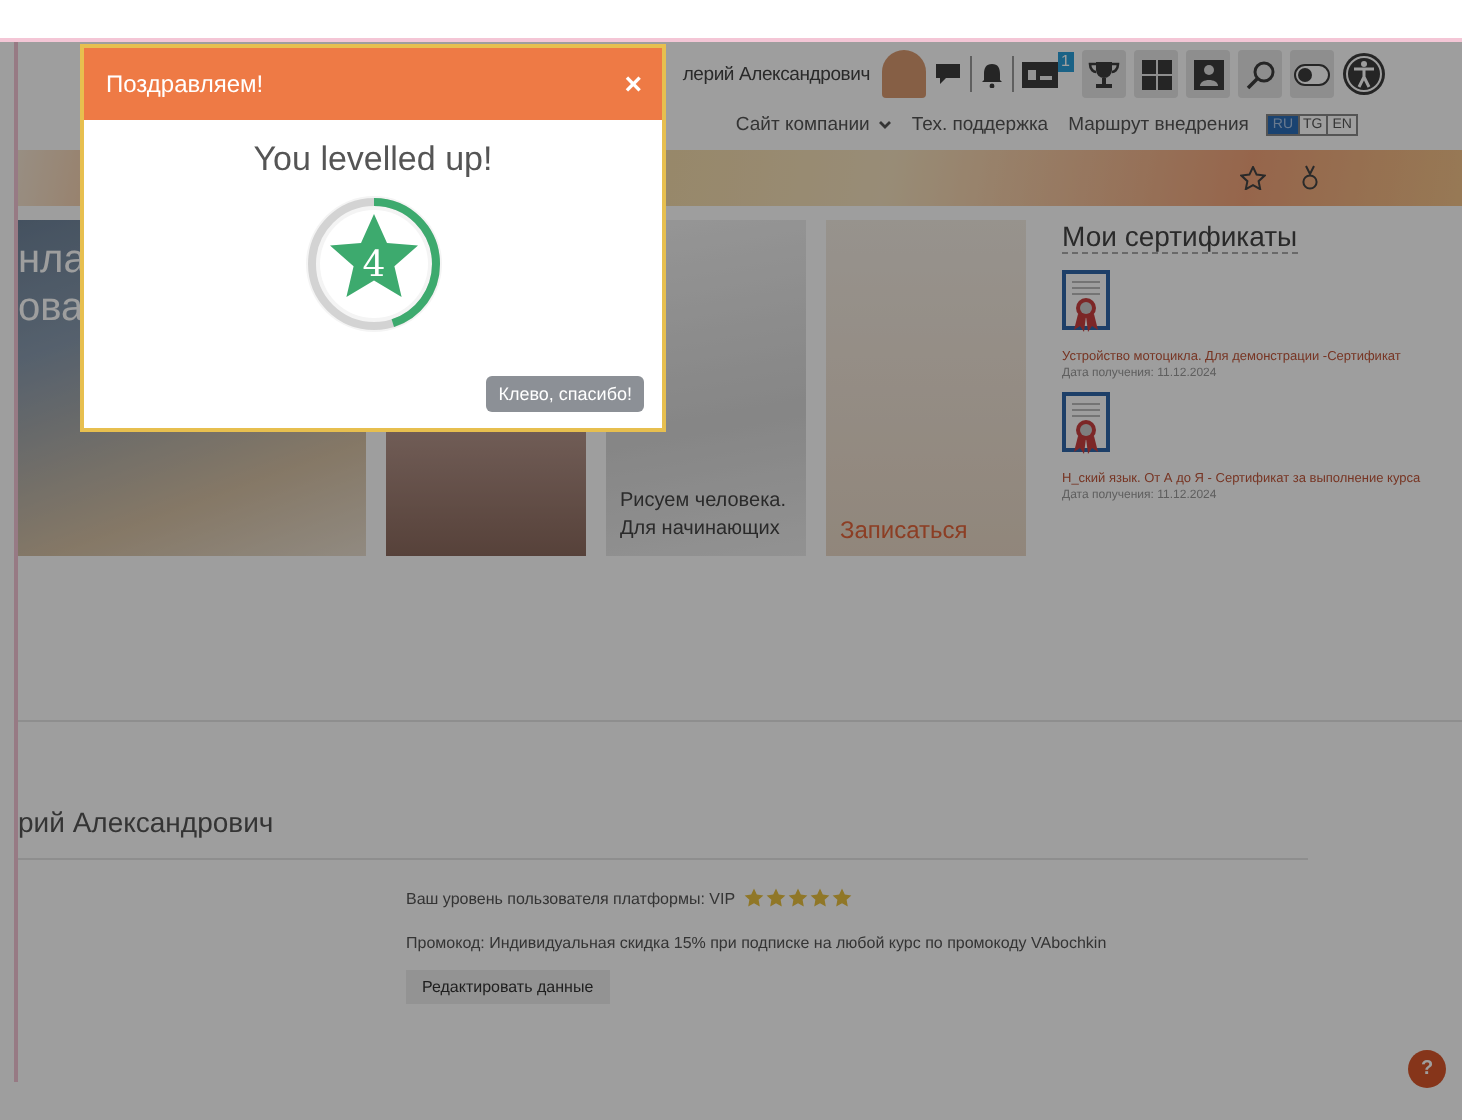  I want to click on nav-link: Тех. поддержка, so click(980, 124).